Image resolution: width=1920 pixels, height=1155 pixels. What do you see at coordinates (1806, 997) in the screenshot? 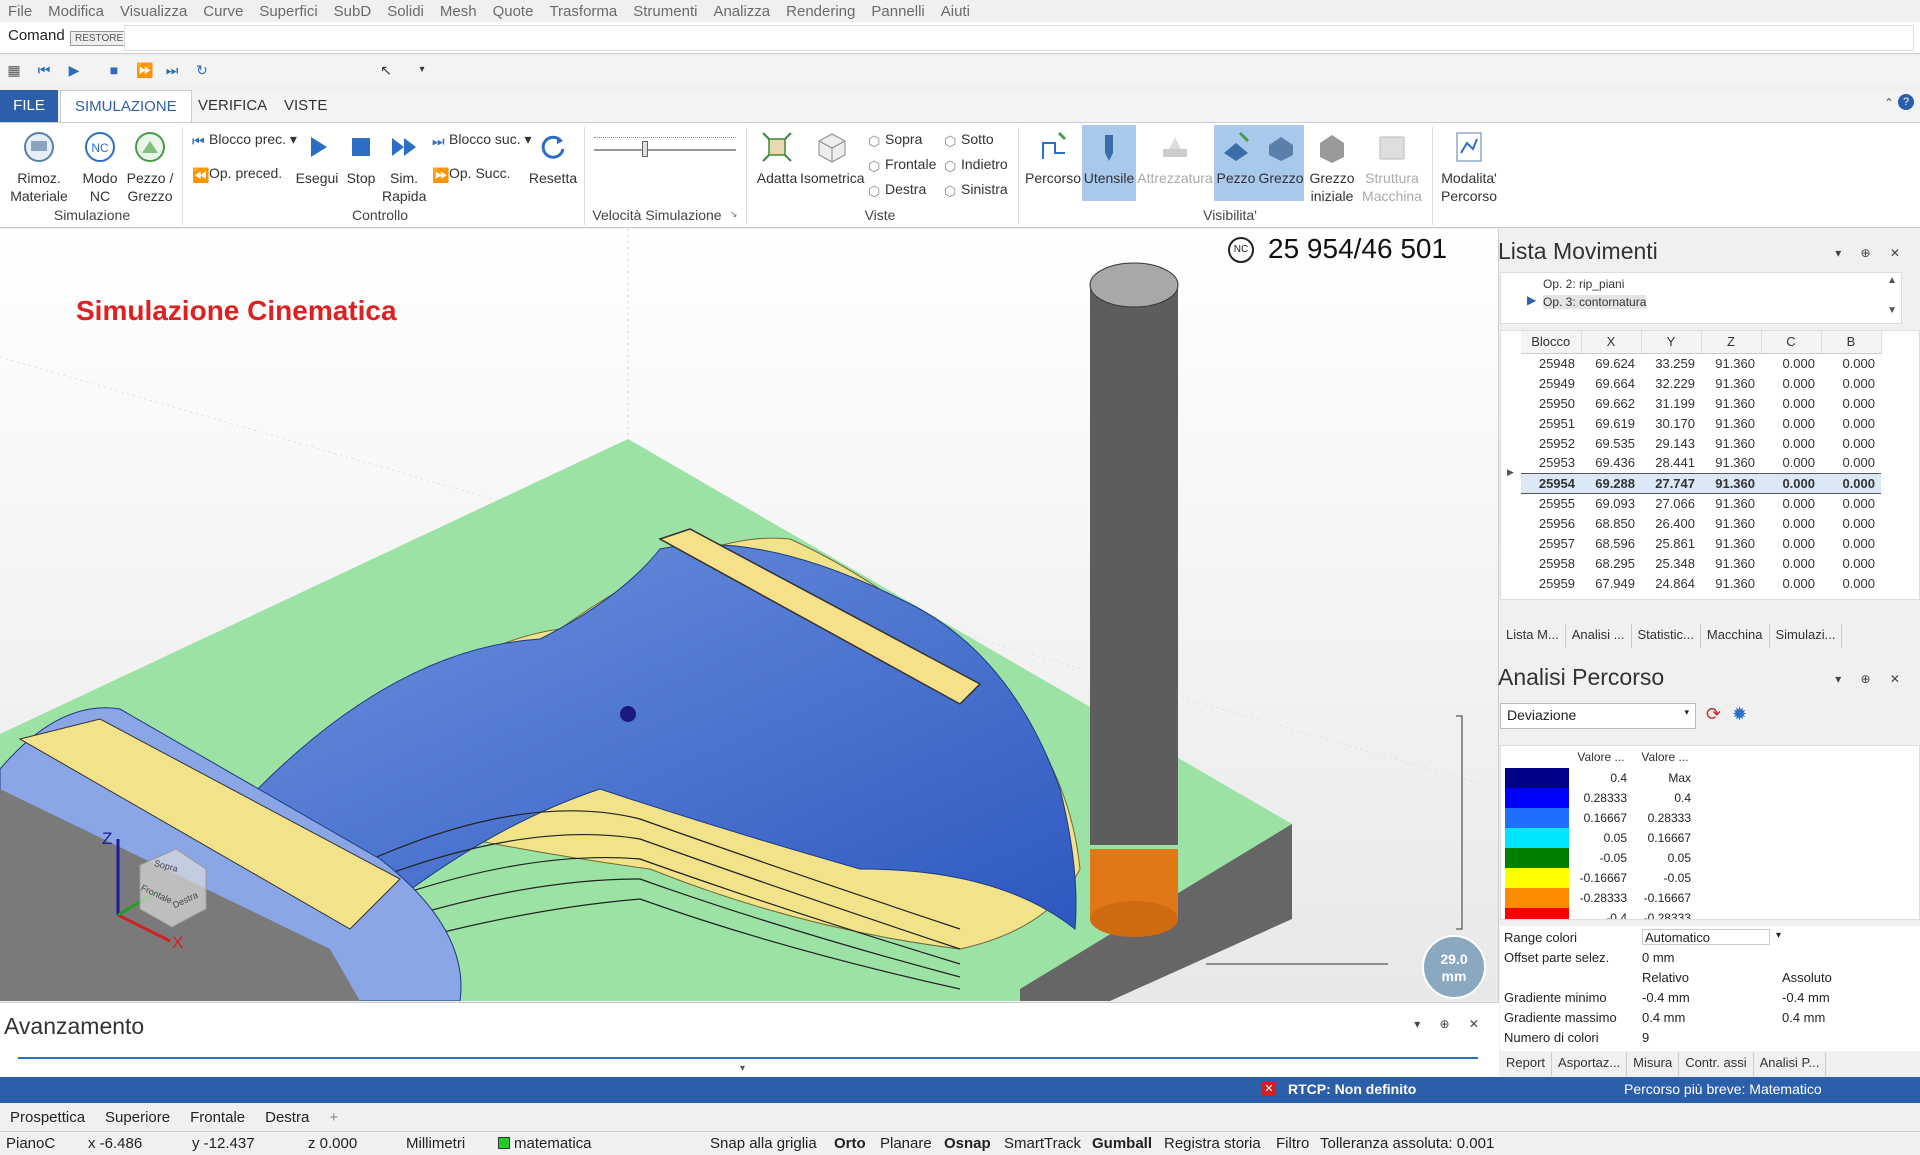
I see `gradiente-min-ass: -0.4 mm` at bounding box center [1806, 997].